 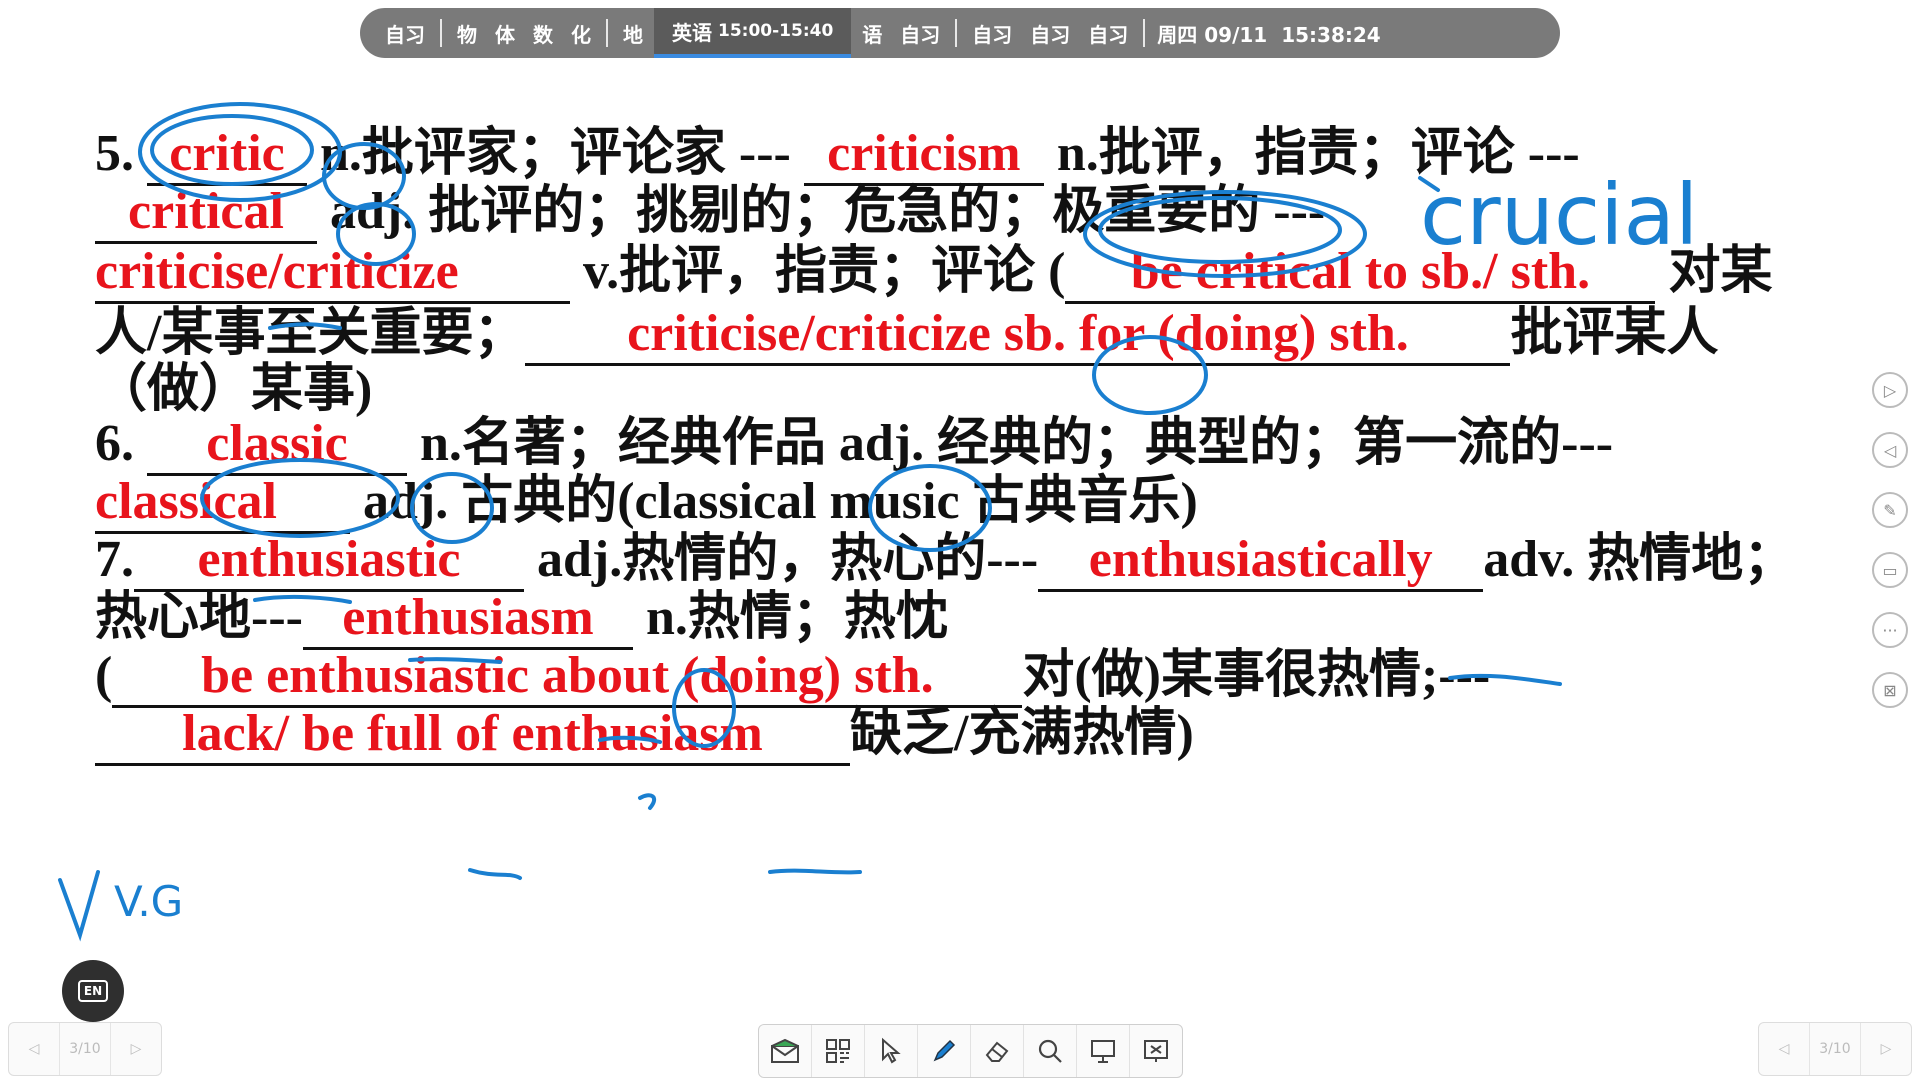 I want to click on definition-text: 批评某人, so click(x=1614, y=333).